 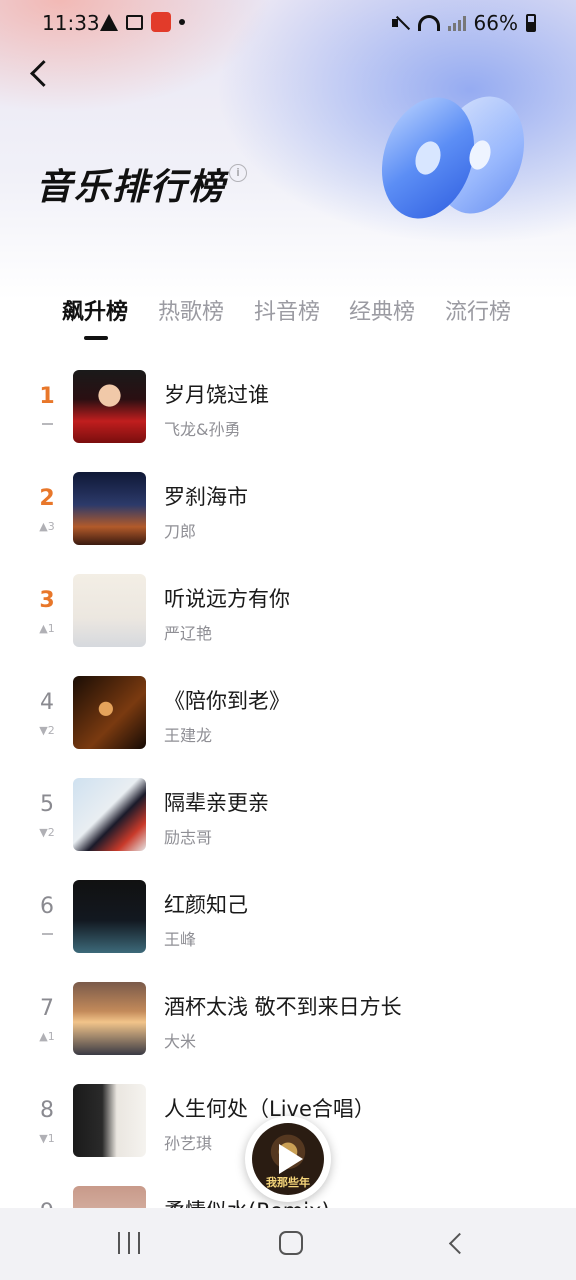 What do you see at coordinates (47, 600) in the screenshot?
I see `rank-number: 3` at bounding box center [47, 600].